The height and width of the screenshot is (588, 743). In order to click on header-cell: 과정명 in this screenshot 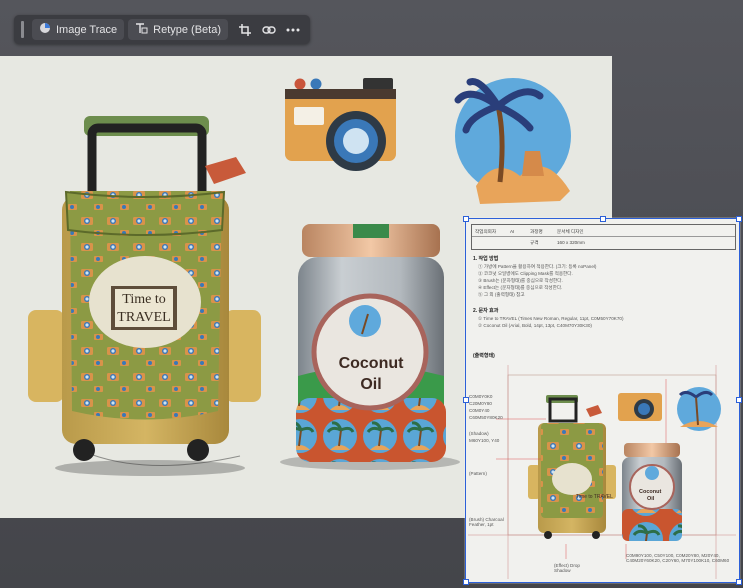, I will do `click(536, 231)`.